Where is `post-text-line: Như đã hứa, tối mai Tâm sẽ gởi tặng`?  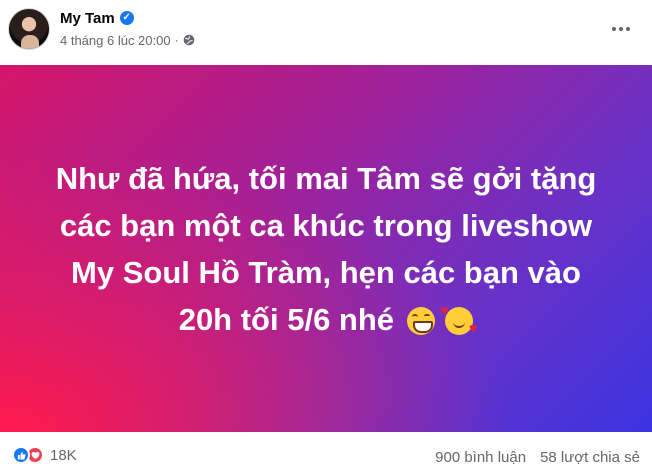
post-text-line: Như đã hứa, tối mai Tâm sẽ gởi tặng is located at coordinates (326, 178).